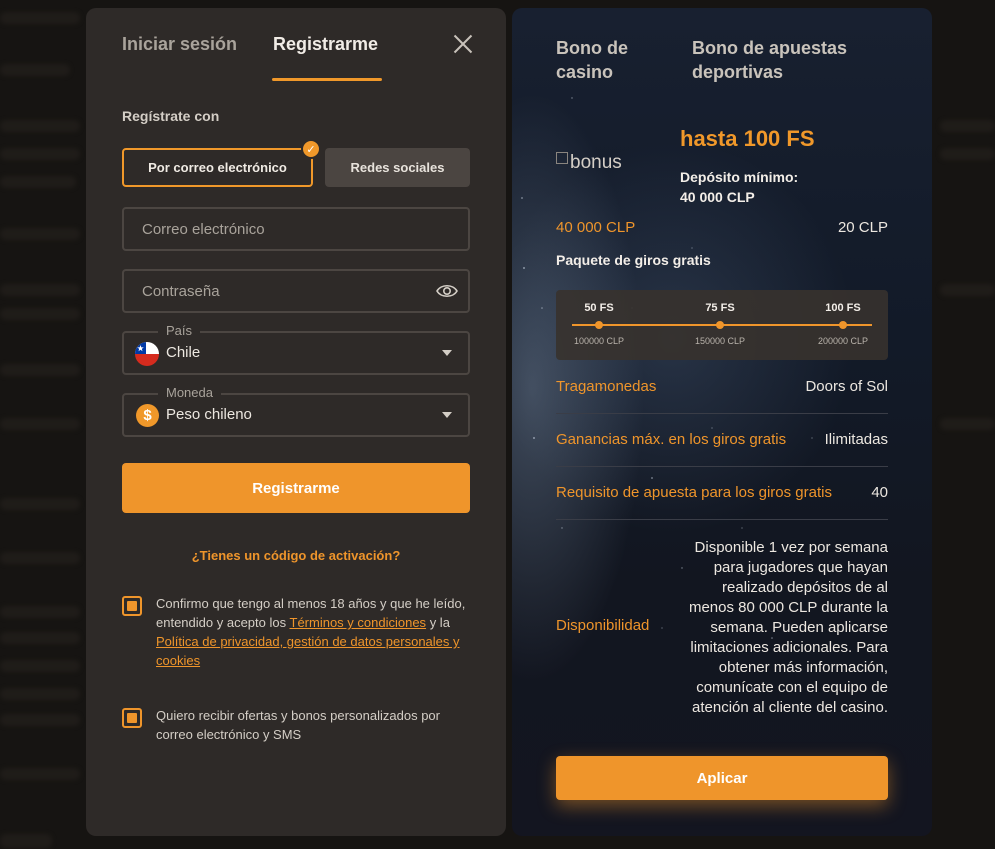  I want to click on bonus-title: hasta 100 FS, so click(747, 138).